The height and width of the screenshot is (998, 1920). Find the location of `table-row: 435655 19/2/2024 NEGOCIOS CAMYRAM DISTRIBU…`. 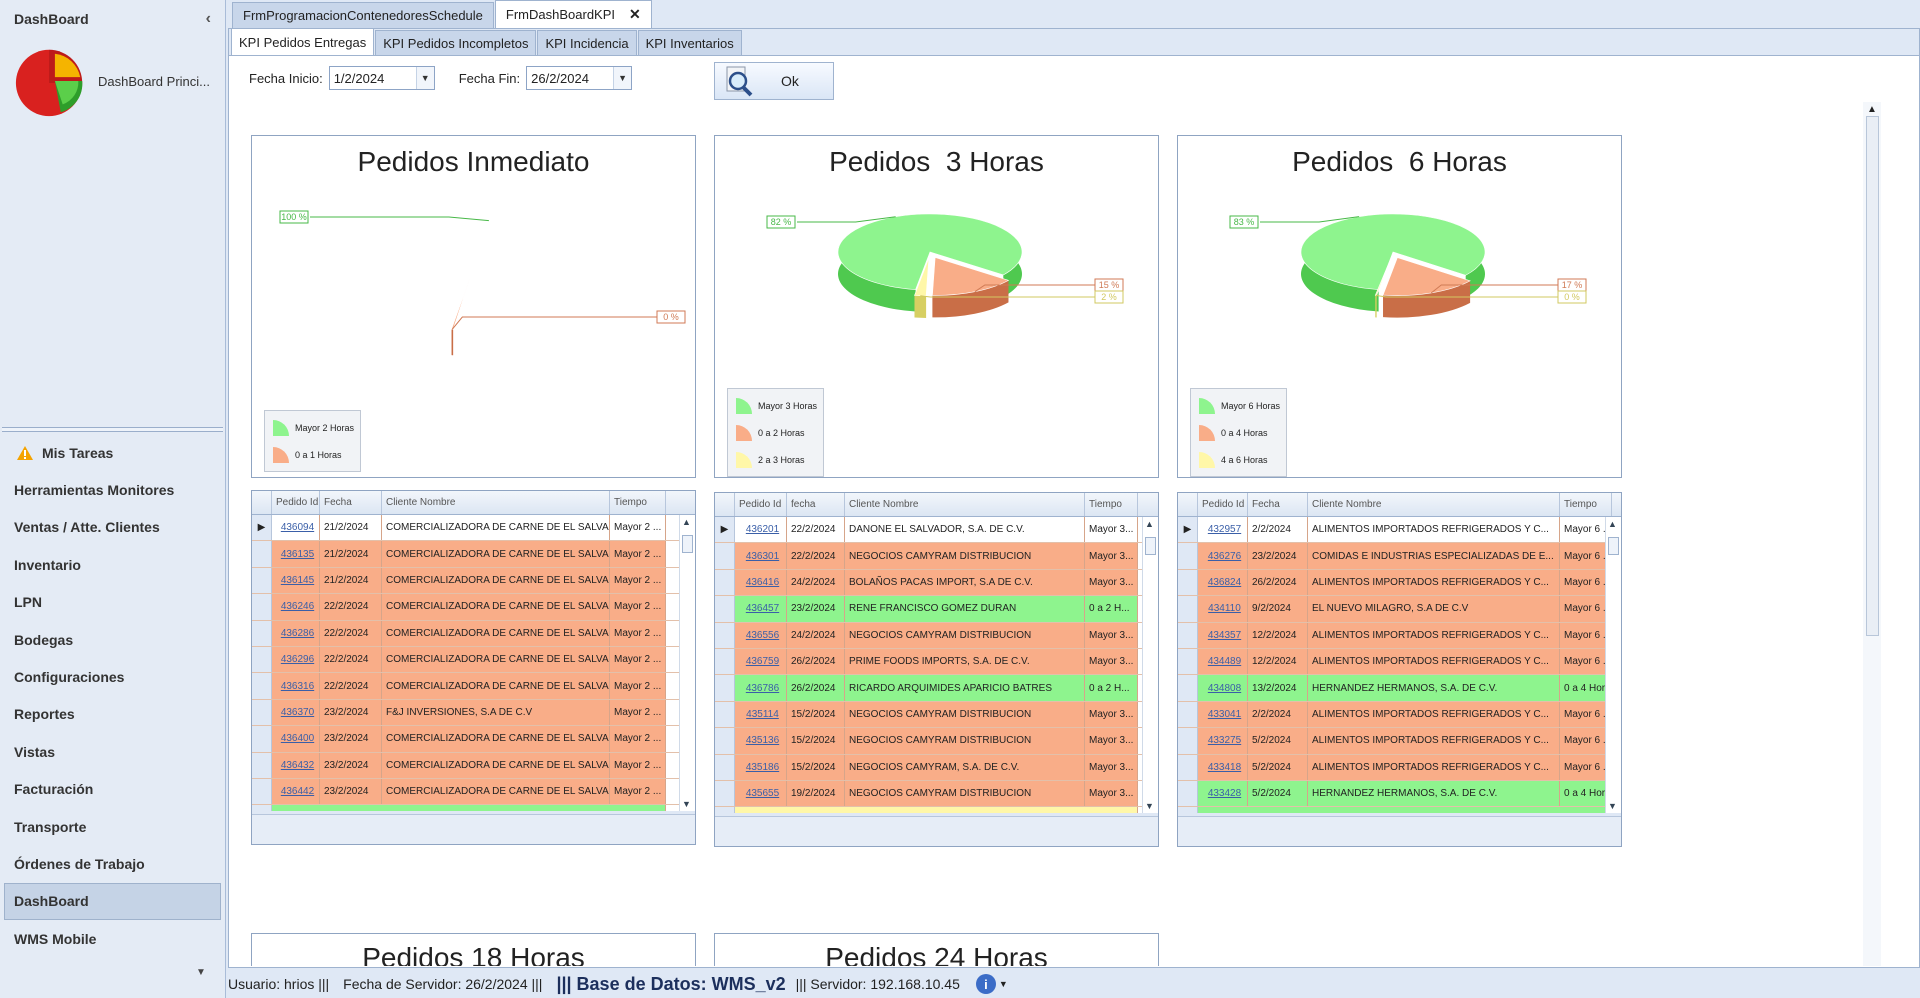

table-row: 435655 19/2/2024 NEGOCIOS CAMYRAM DISTRIBU… is located at coordinates (936, 794).